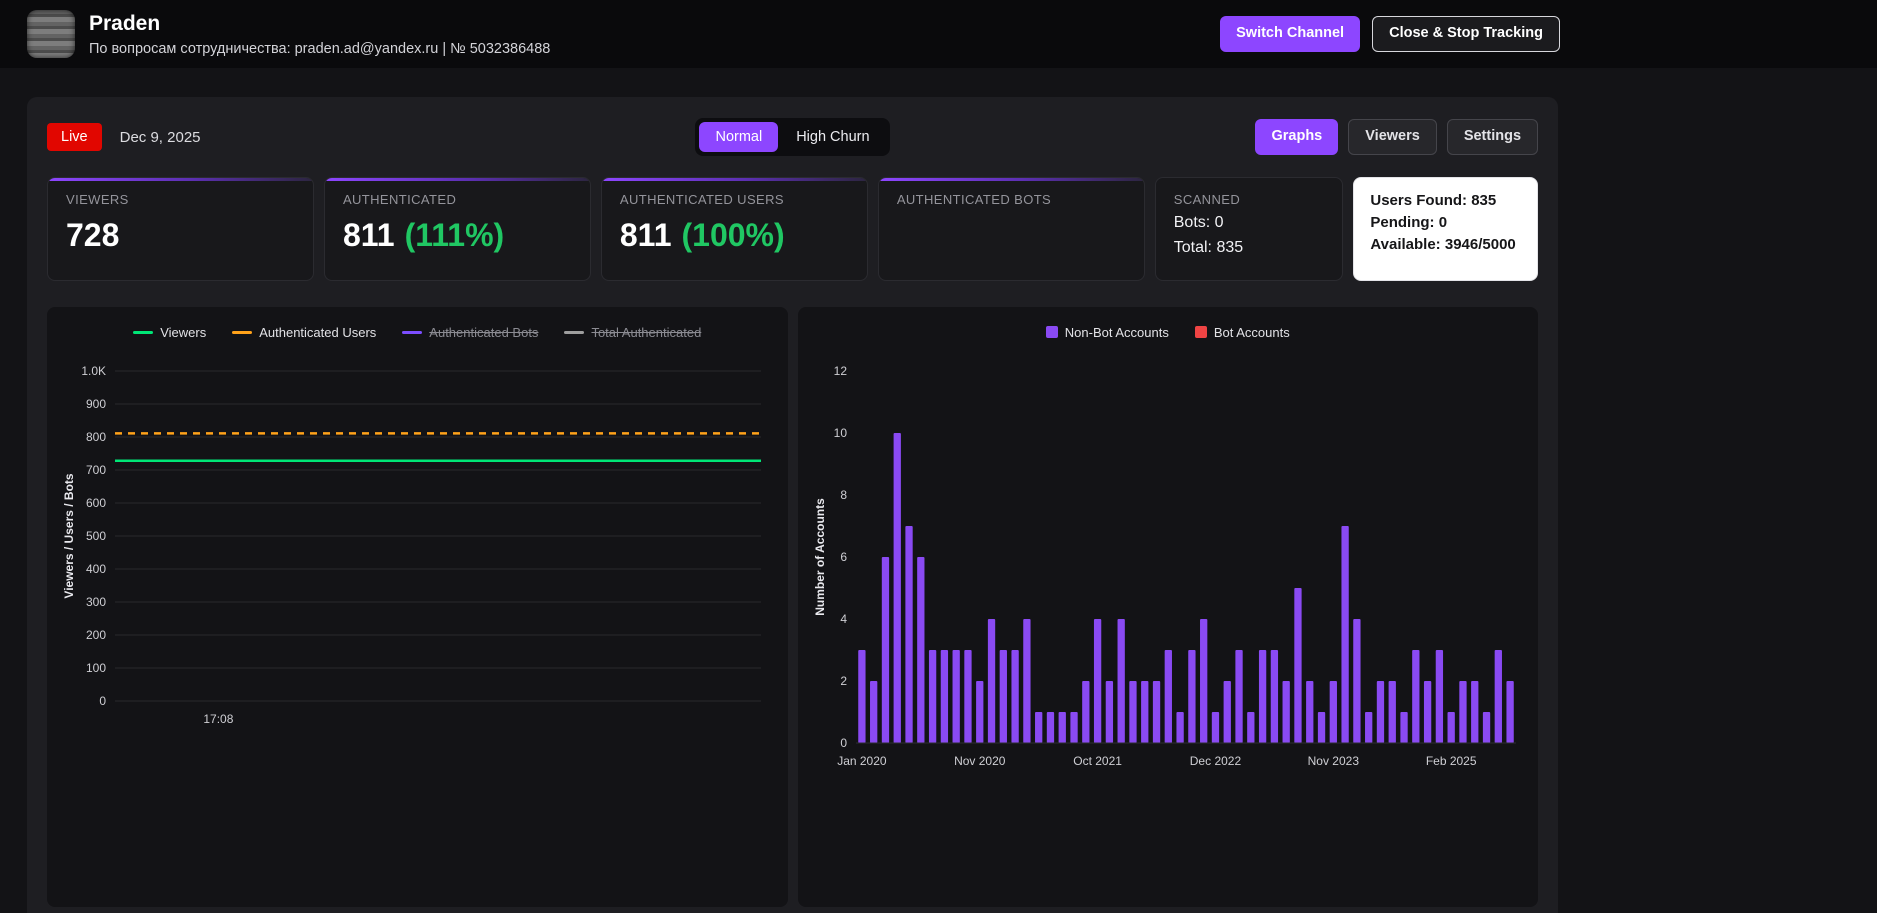 This screenshot has height=913, width=1877. Describe the element at coordinates (1208, 247) in the screenshot. I see `scanned-total-line: Total: 835` at that location.